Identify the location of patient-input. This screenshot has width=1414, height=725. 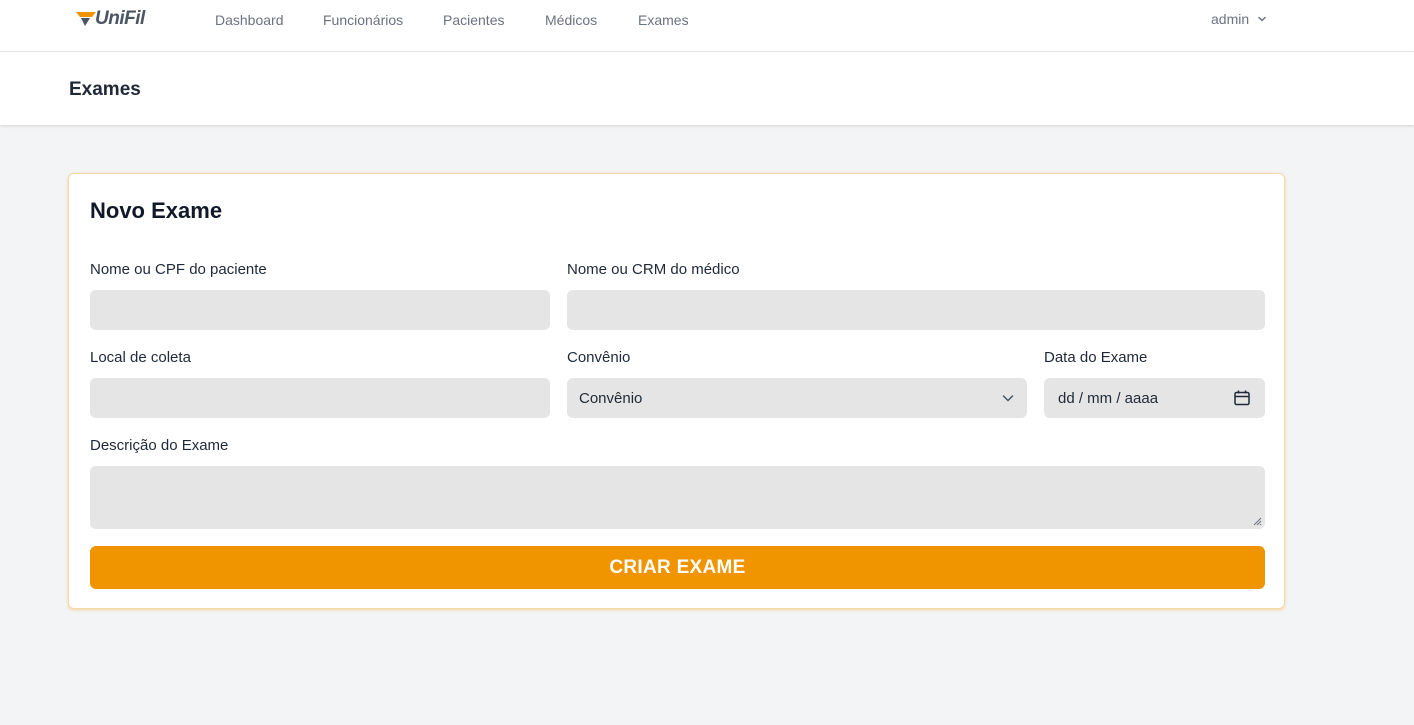
(320, 310).